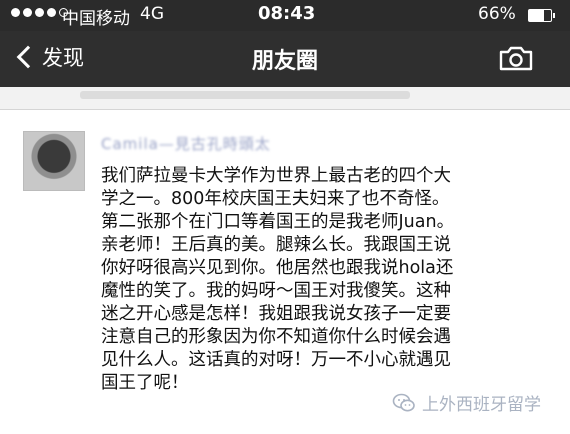  Describe the element at coordinates (481, 405) in the screenshot. I see `watermark-text: 上外西班牙留学` at that location.